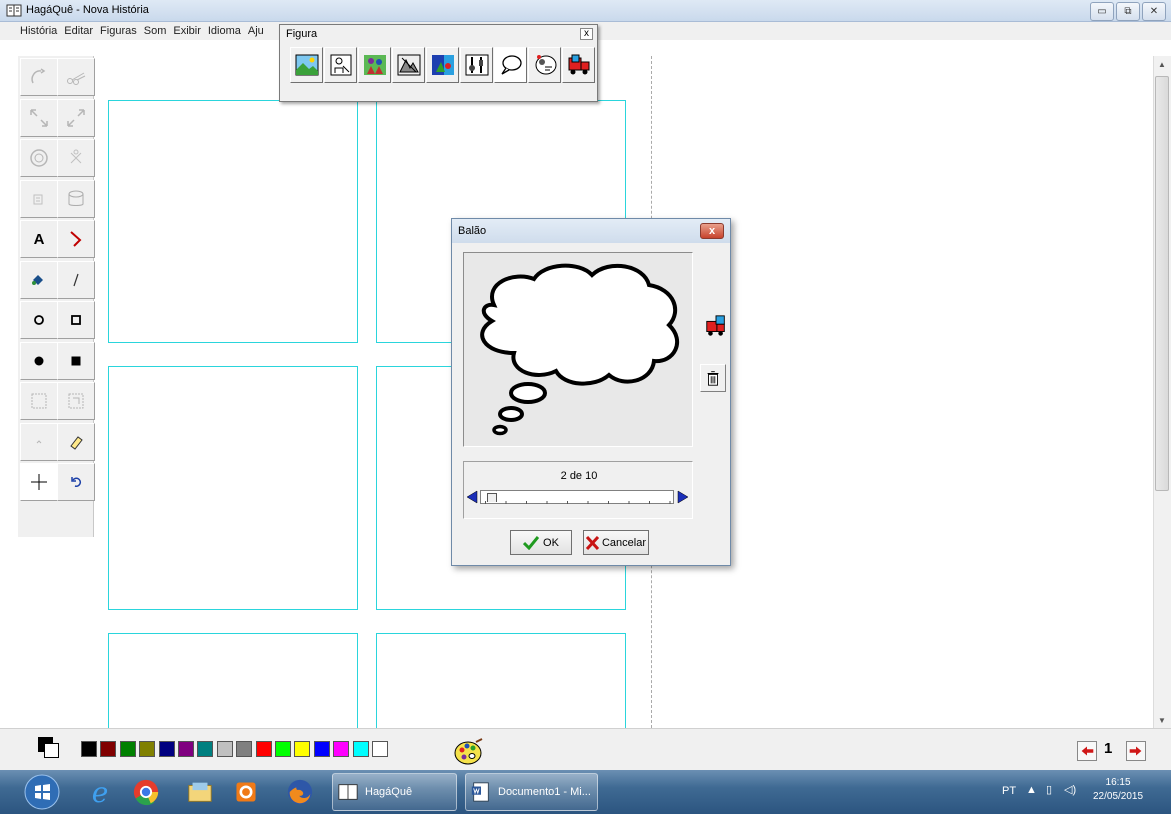  I want to click on frame-tool, so click(39, 401).